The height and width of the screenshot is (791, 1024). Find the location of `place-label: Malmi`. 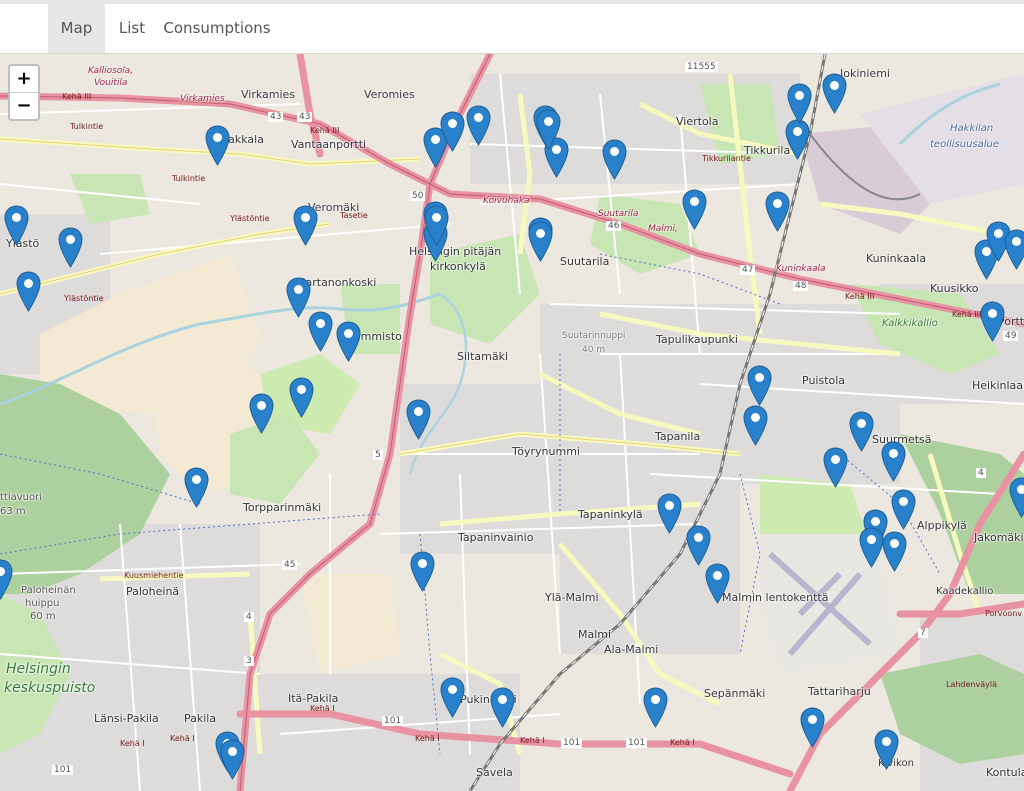

place-label: Malmi is located at coordinates (595, 634).